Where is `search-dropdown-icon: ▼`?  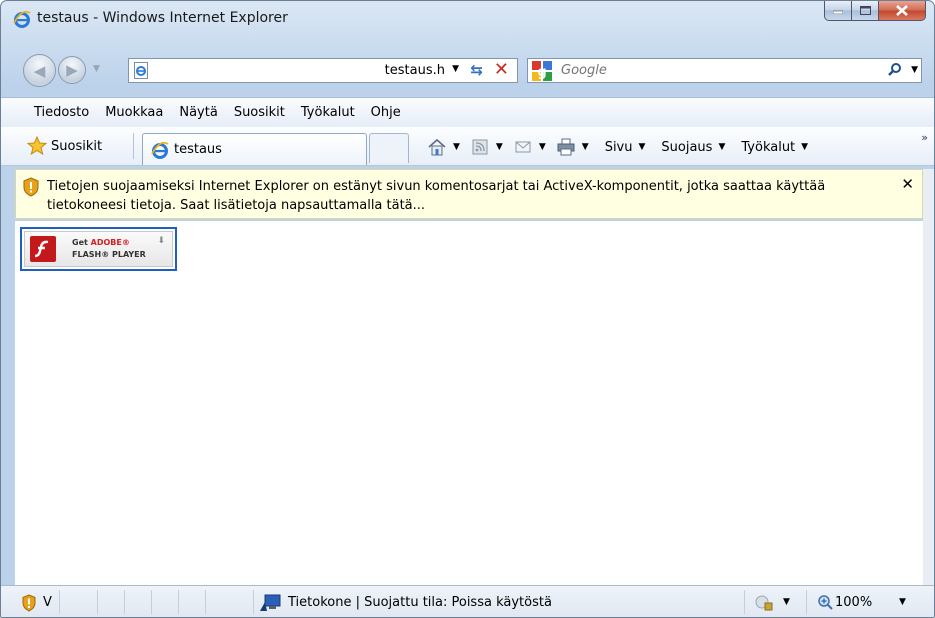
search-dropdown-icon: ▼ is located at coordinates (914, 70).